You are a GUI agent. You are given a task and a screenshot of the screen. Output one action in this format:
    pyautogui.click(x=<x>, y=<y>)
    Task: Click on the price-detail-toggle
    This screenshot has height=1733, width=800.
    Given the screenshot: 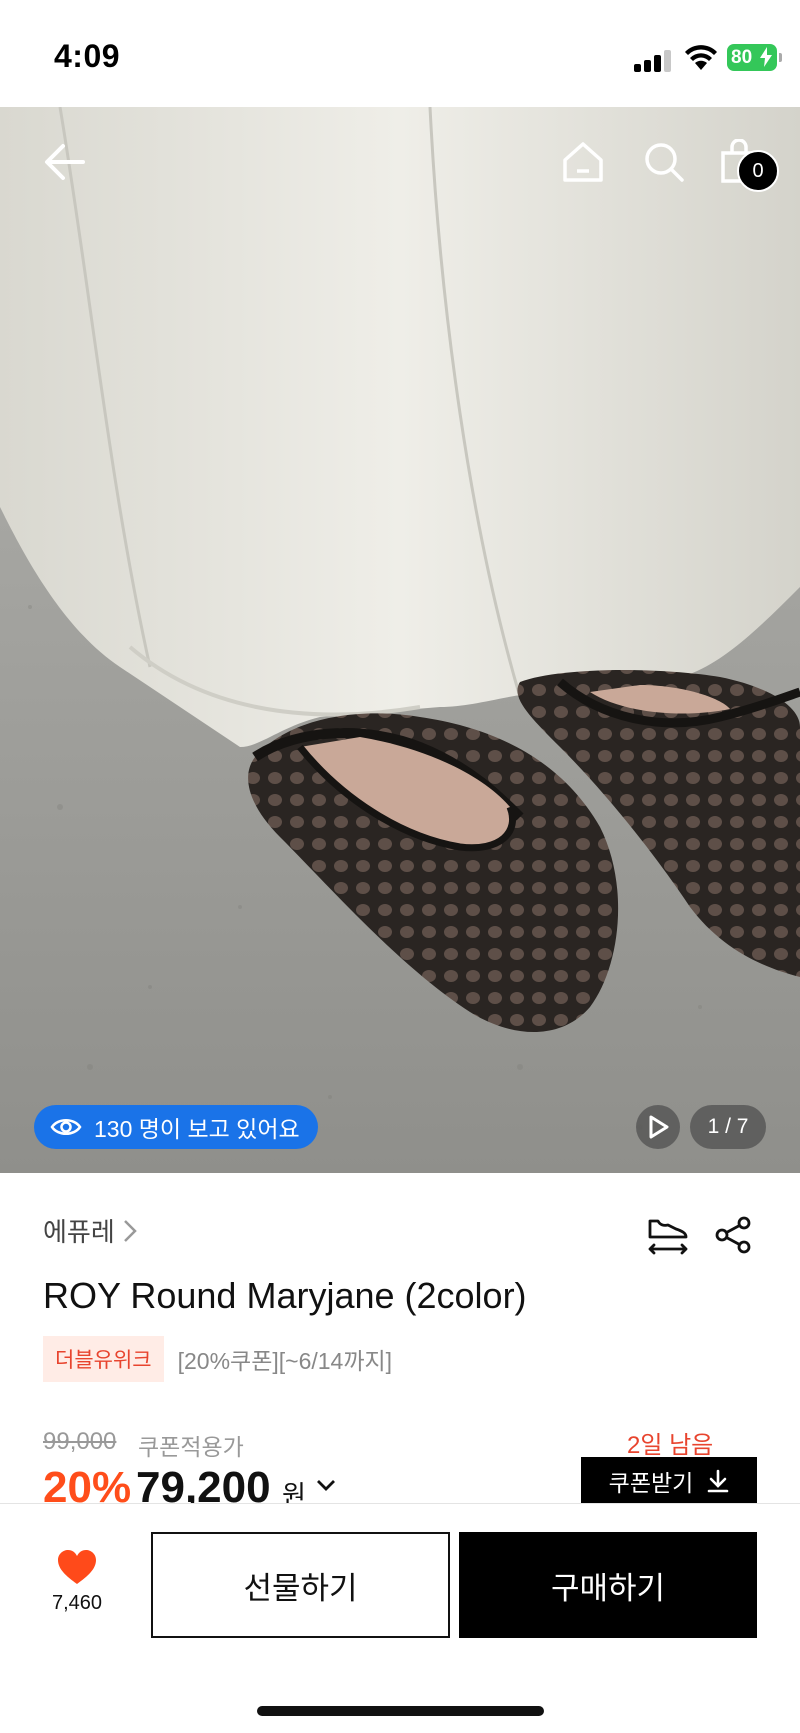 What is the action you would take?
    pyautogui.click(x=326, y=1487)
    